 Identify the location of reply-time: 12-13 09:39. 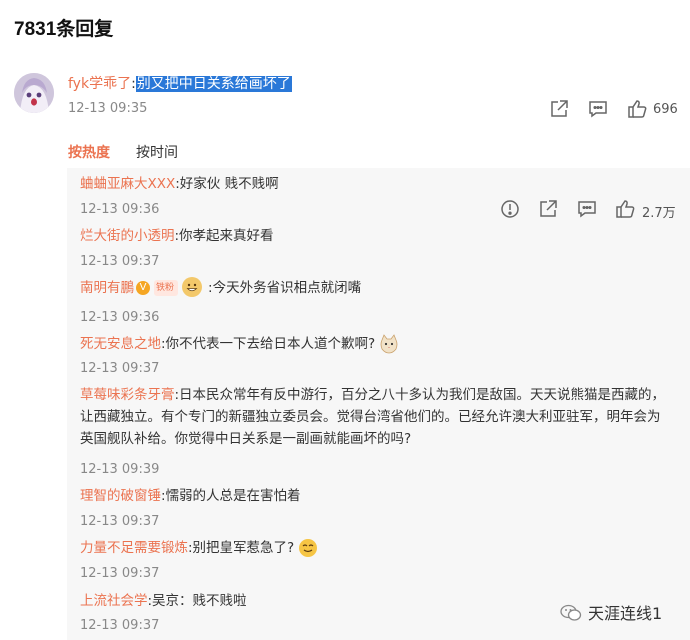
(120, 469).